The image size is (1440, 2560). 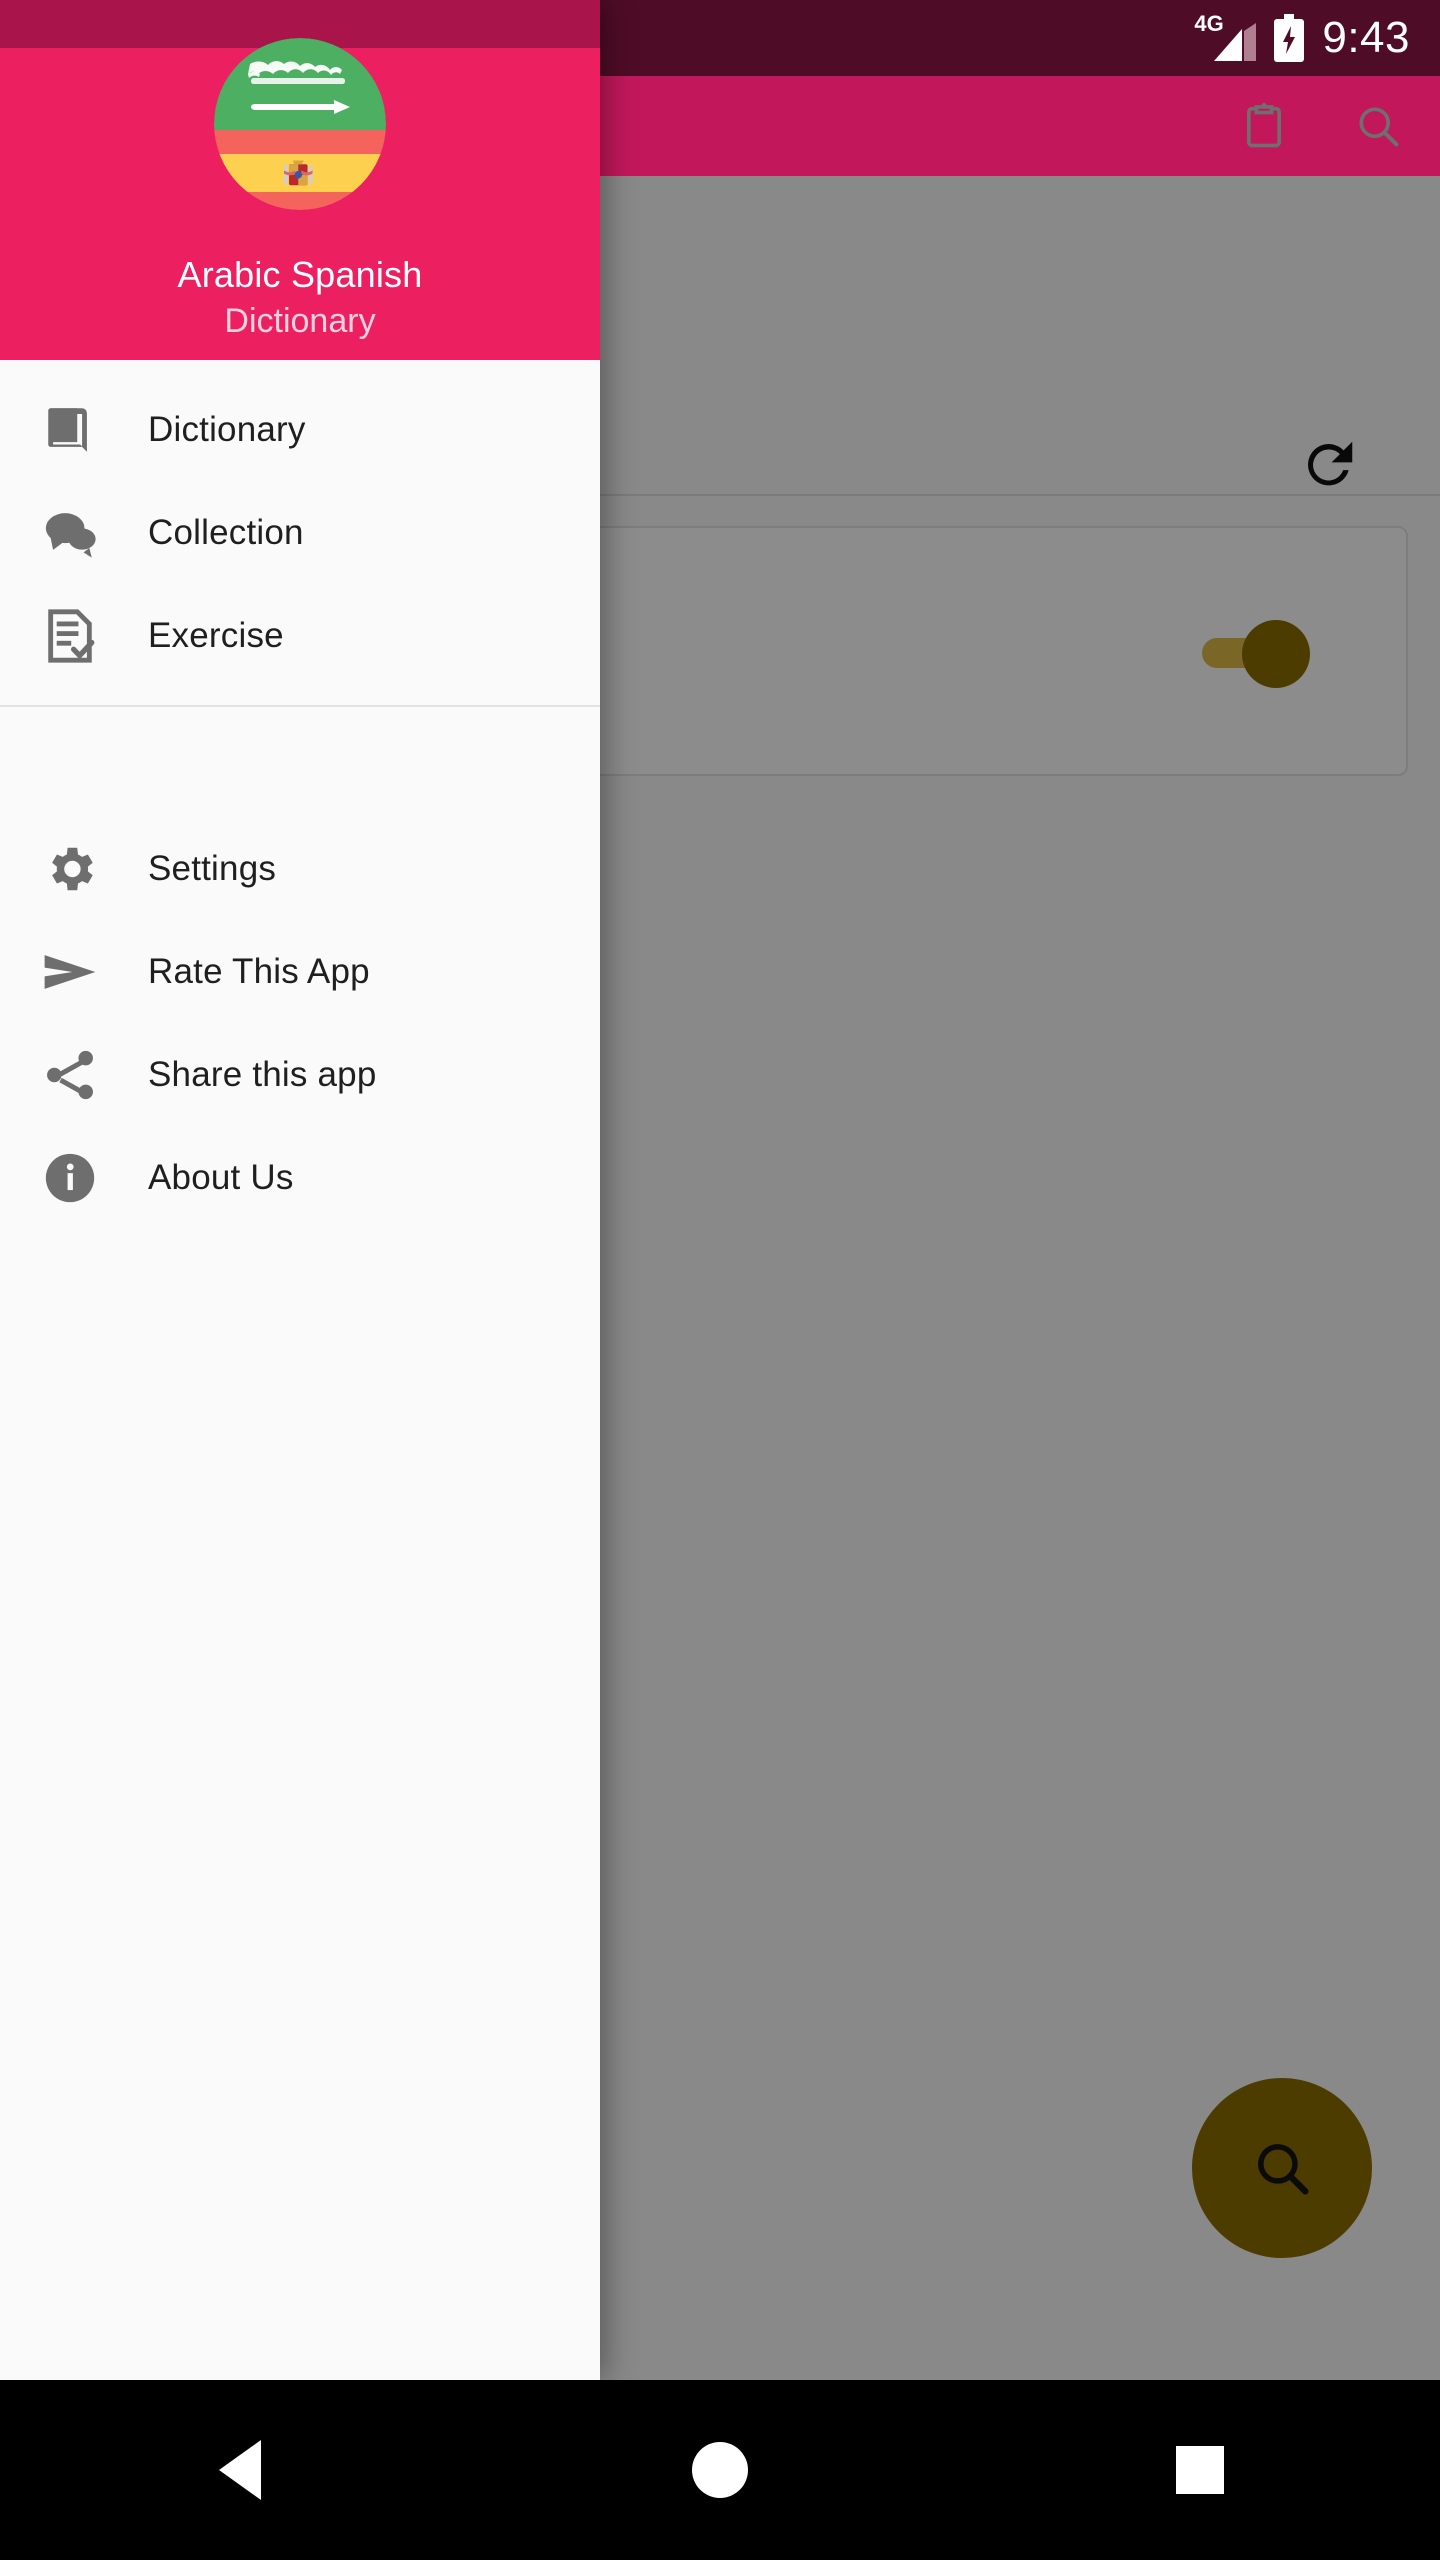 What do you see at coordinates (300, 868) in the screenshot?
I see `menu-item-settings: Settings` at bounding box center [300, 868].